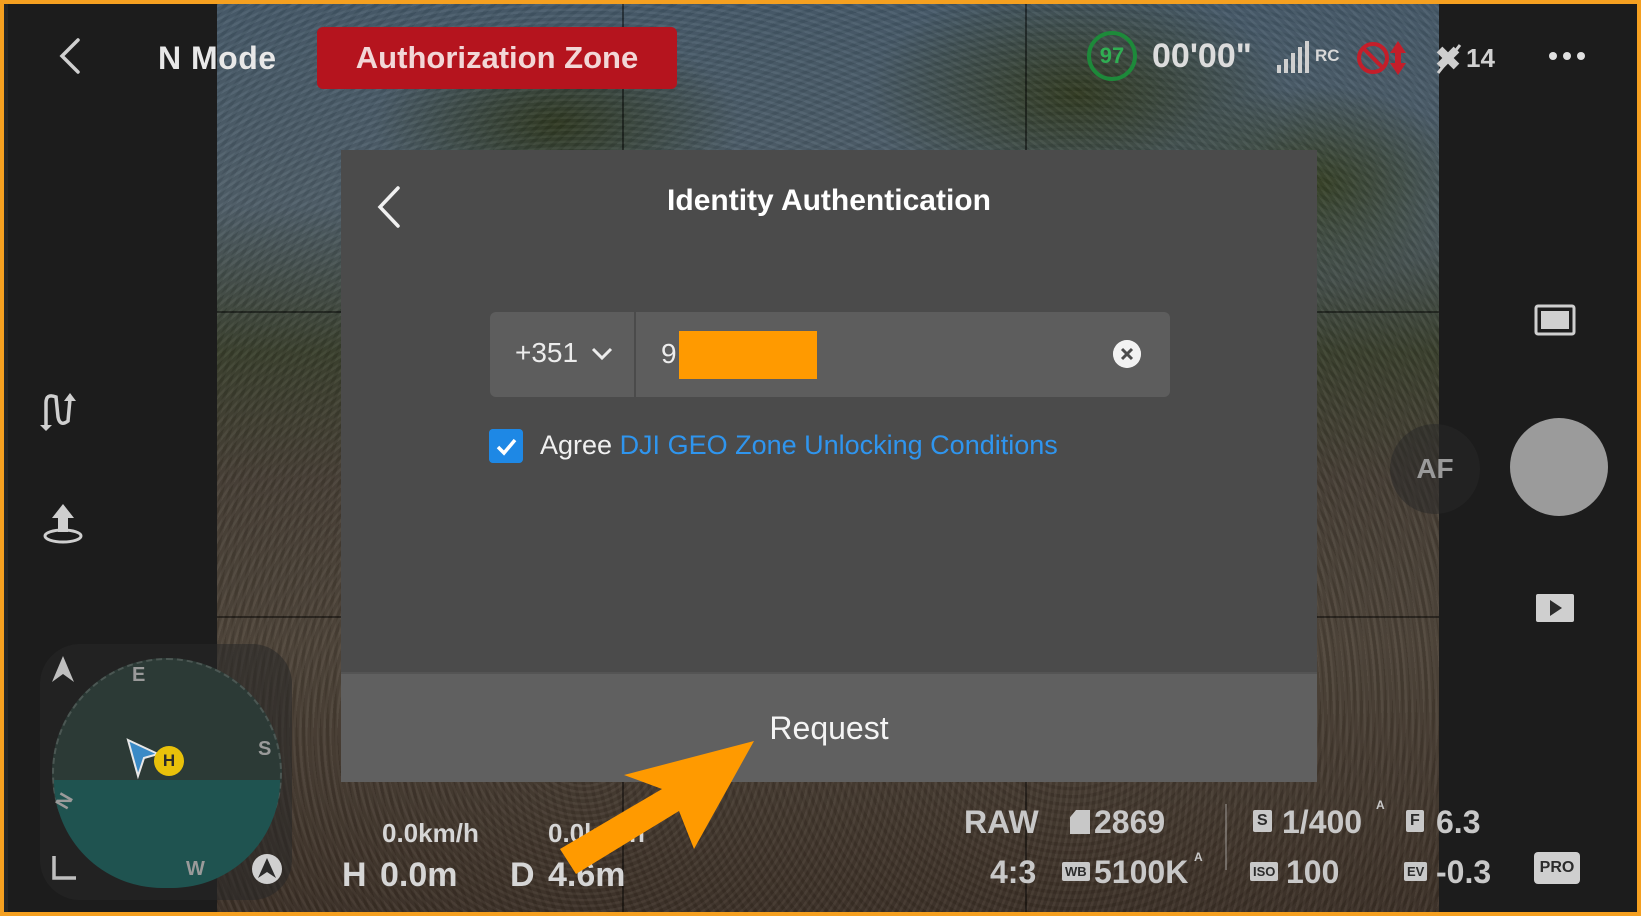  Describe the element at coordinates (63, 523) in the screenshot. I see `takeoff-icon` at that location.